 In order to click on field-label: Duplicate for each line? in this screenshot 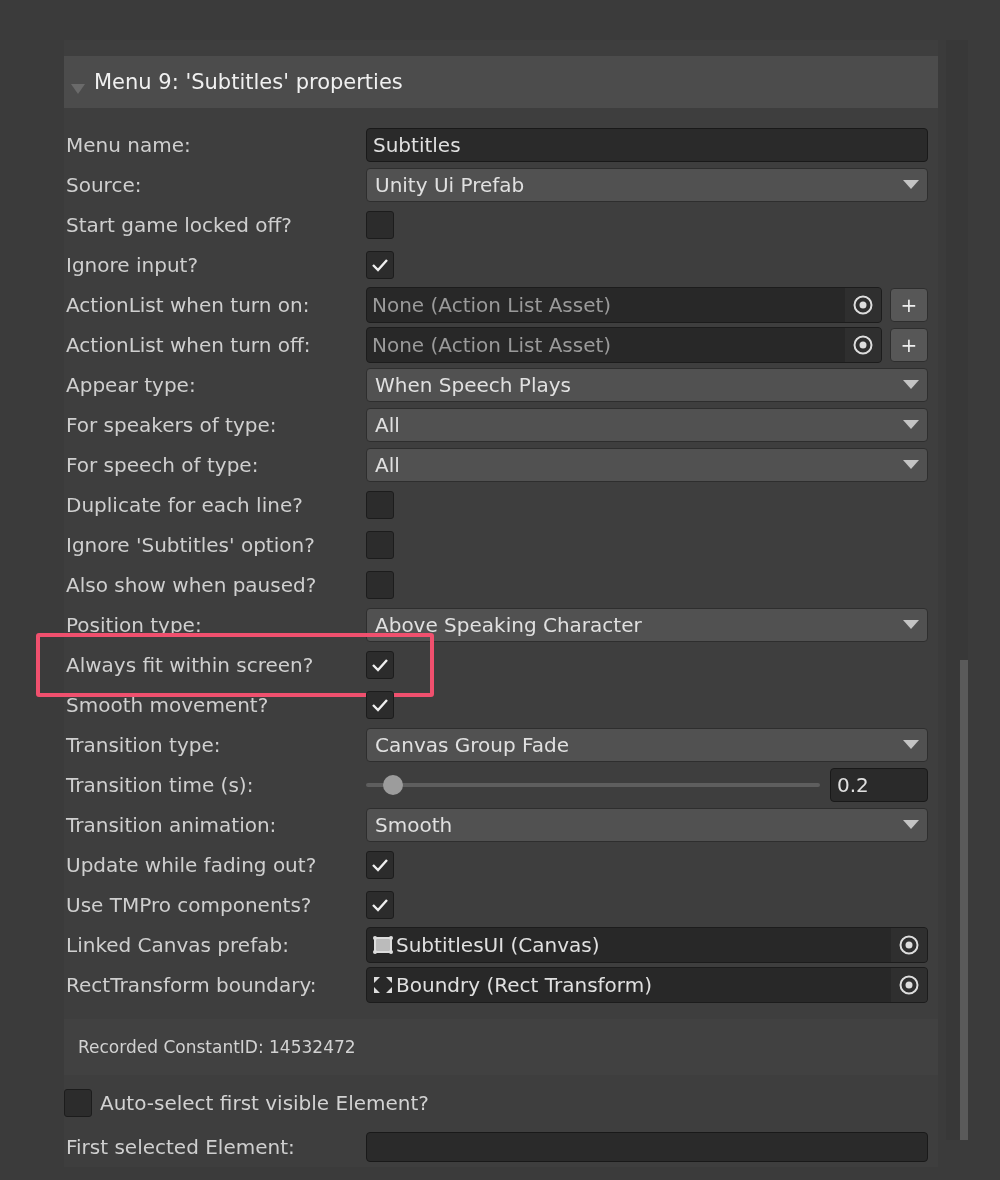, I will do `click(184, 505)`.